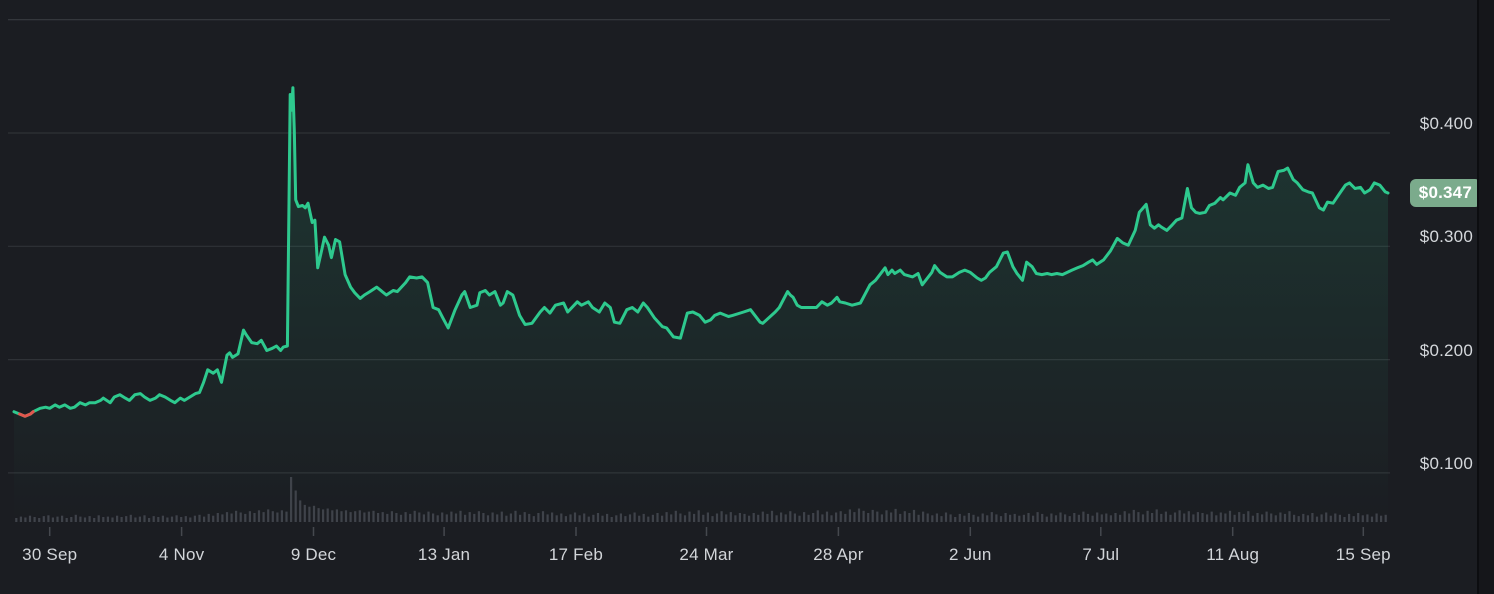  What do you see at coordinates (313, 554) in the screenshot?
I see `x-axis-label: 9 Dec` at bounding box center [313, 554].